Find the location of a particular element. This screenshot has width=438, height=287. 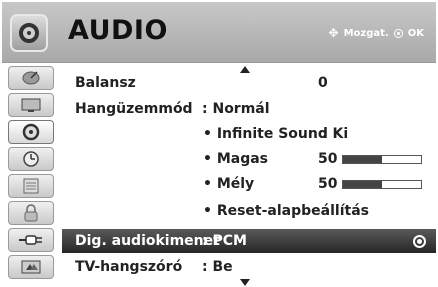

satellite-dish-icon is located at coordinates (31, 78).